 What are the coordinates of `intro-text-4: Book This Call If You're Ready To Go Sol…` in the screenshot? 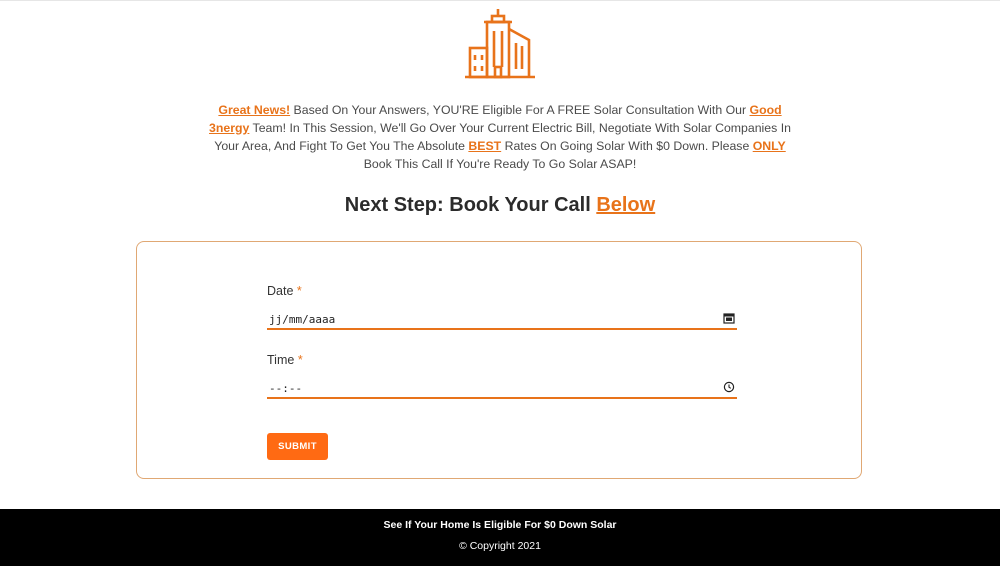 It's located at (500, 164).